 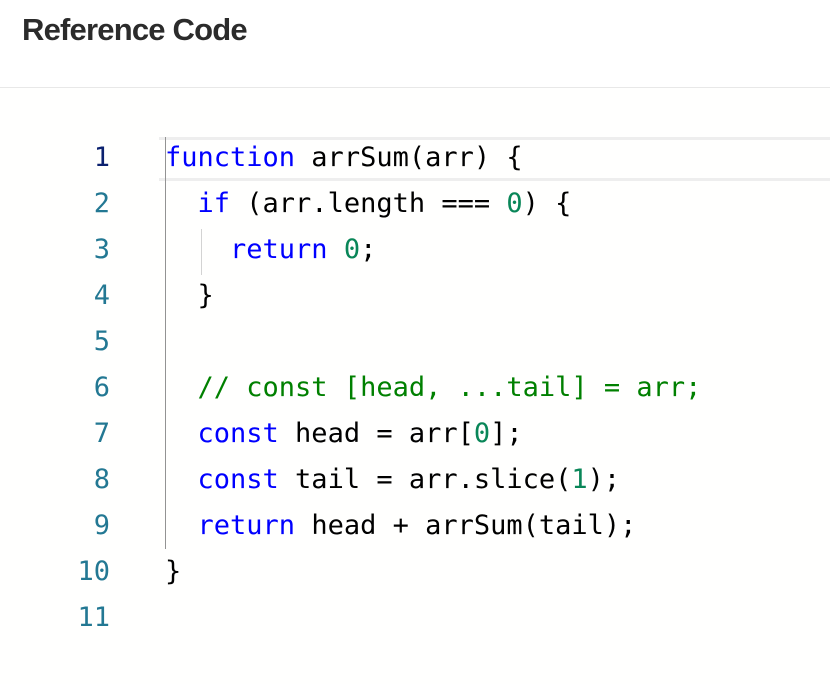 I want to click on keyword-token: function, so click(x=230, y=157).